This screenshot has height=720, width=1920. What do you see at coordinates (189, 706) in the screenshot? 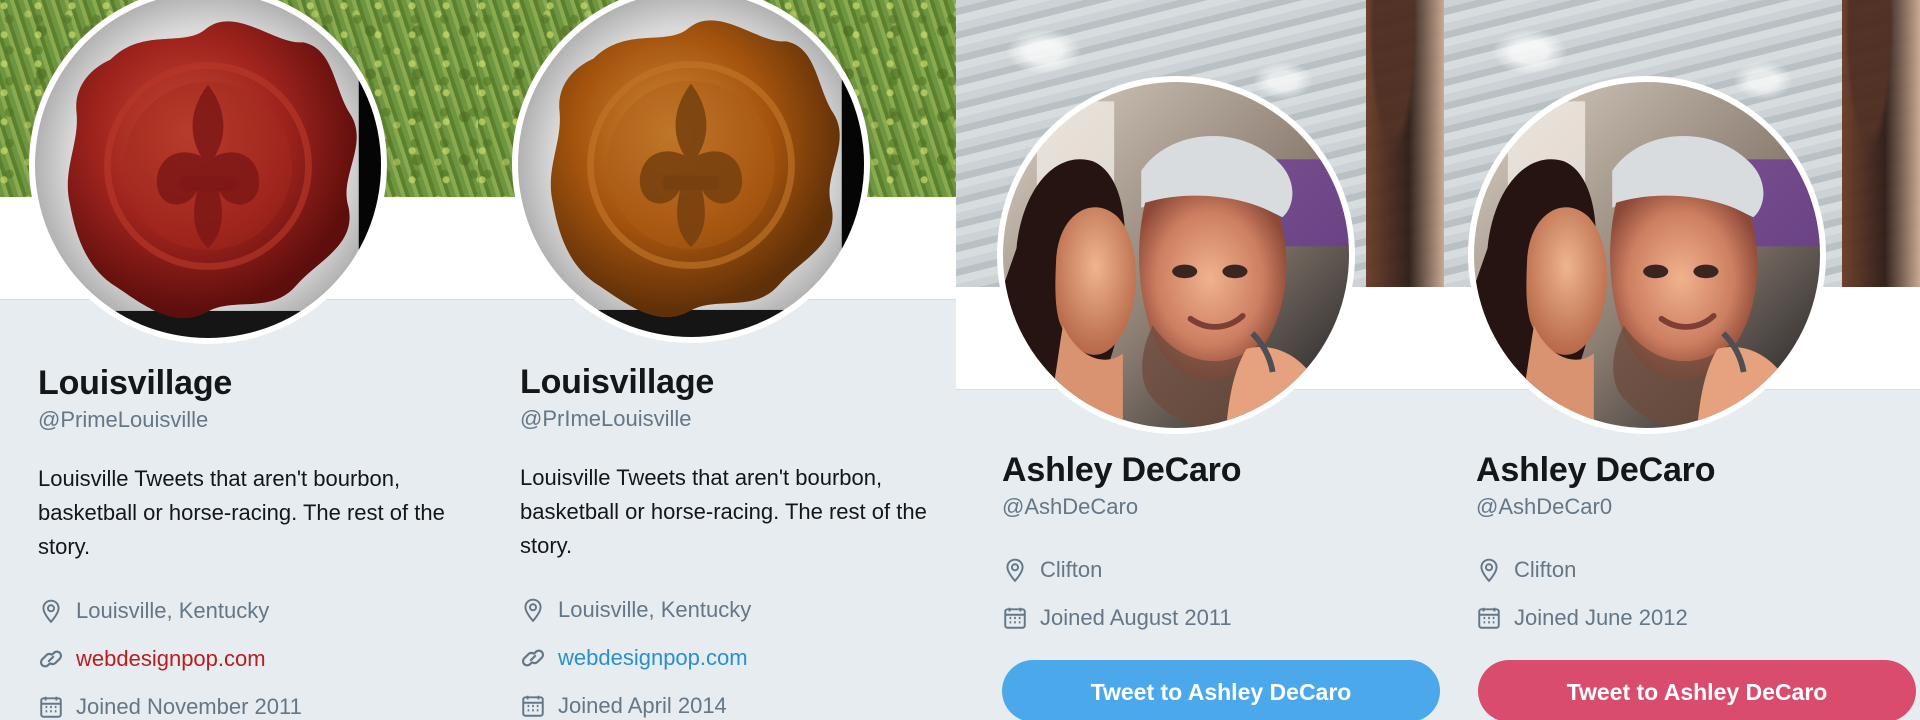
I see `profile-joined-date: Joined November 2011` at bounding box center [189, 706].